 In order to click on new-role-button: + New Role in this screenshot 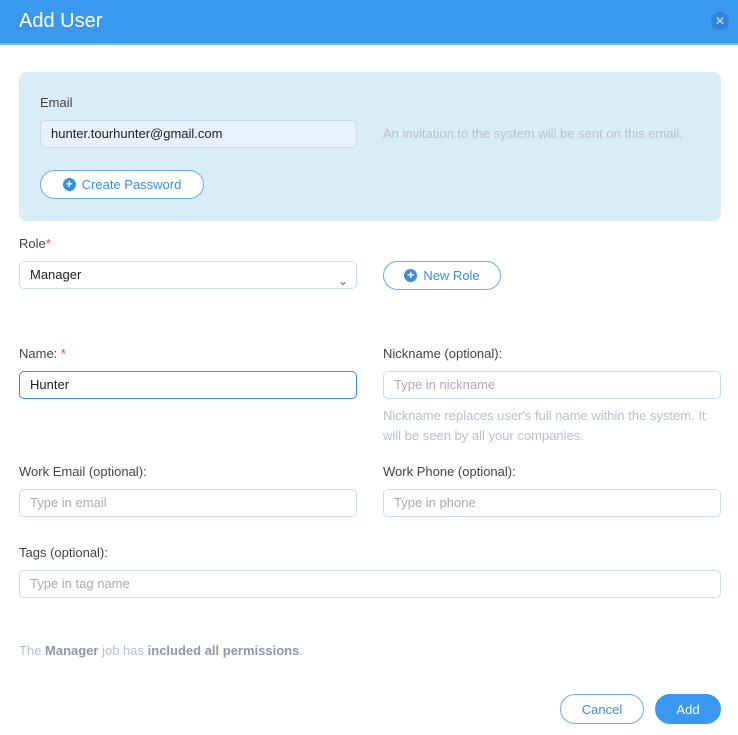, I will do `click(442, 275)`.